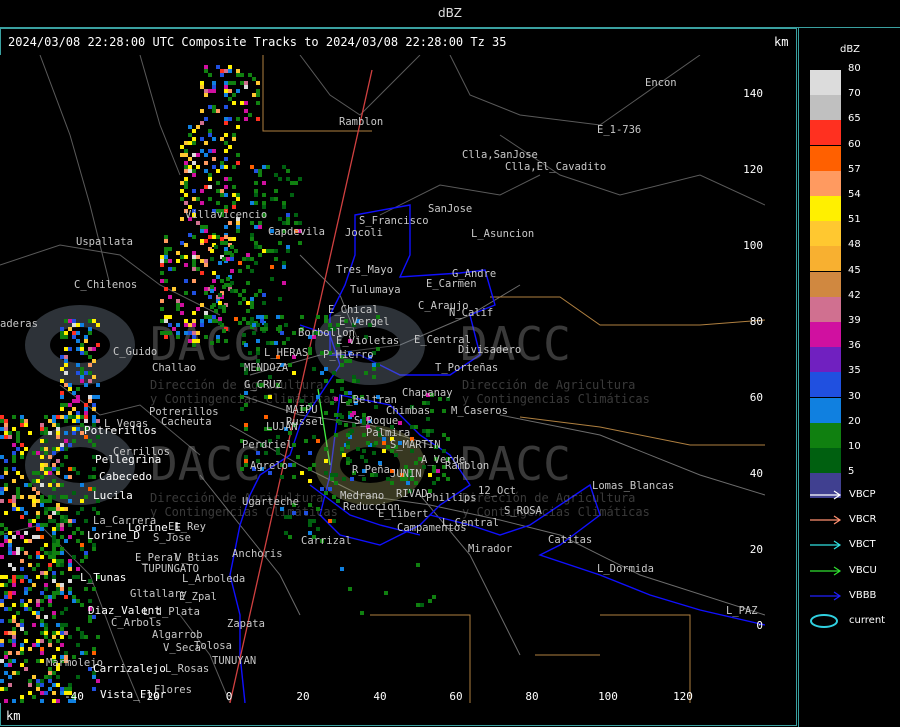 The image size is (900, 727). Describe the element at coordinates (186, 422) in the screenshot. I see `place-label: Cacheuta` at that location.